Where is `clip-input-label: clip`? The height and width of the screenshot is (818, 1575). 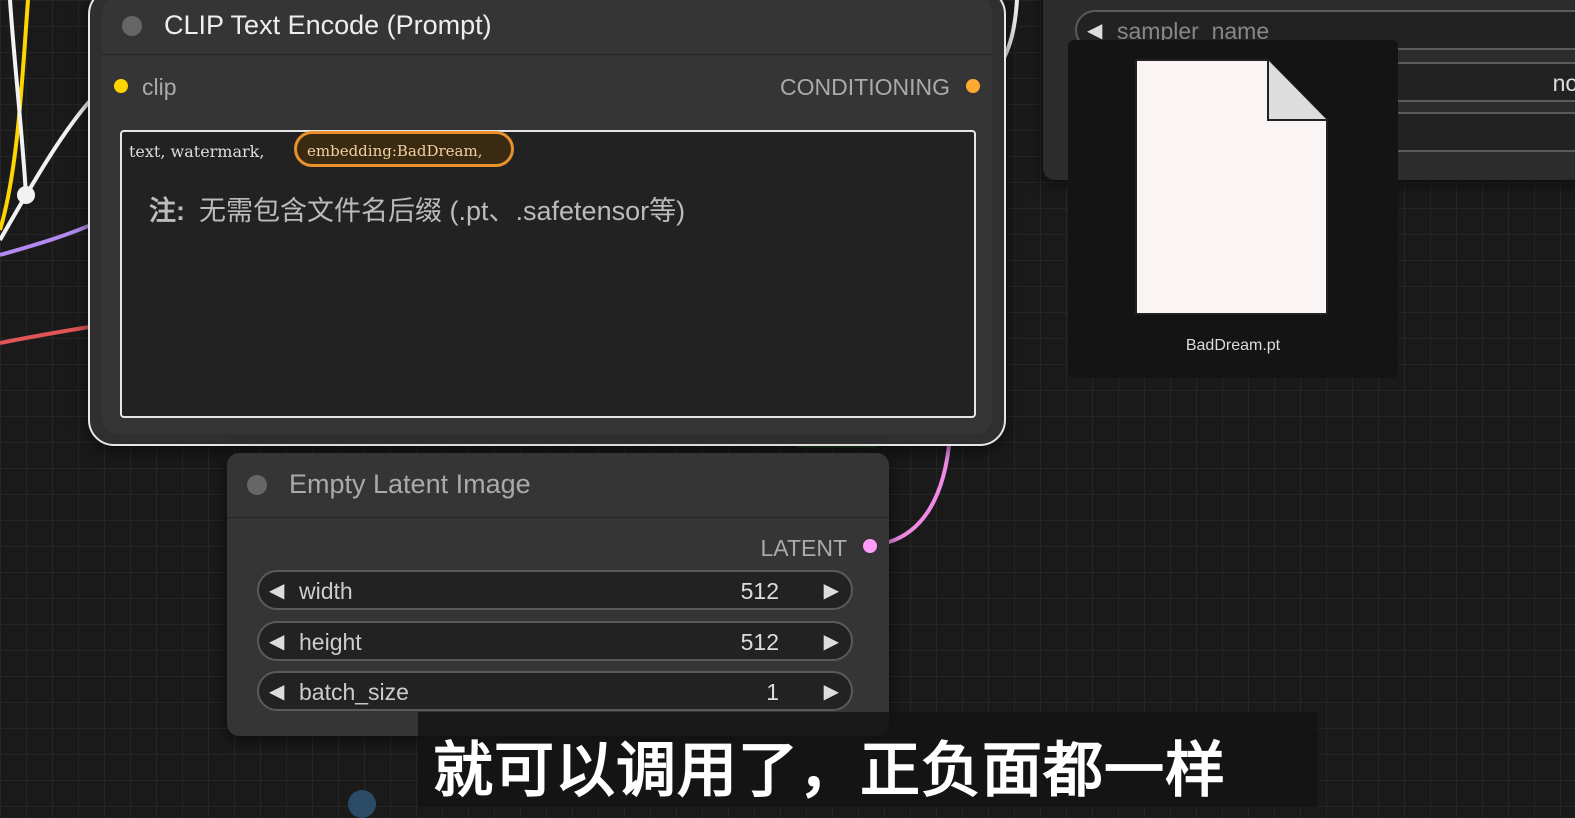 clip-input-label: clip is located at coordinates (159, 87).